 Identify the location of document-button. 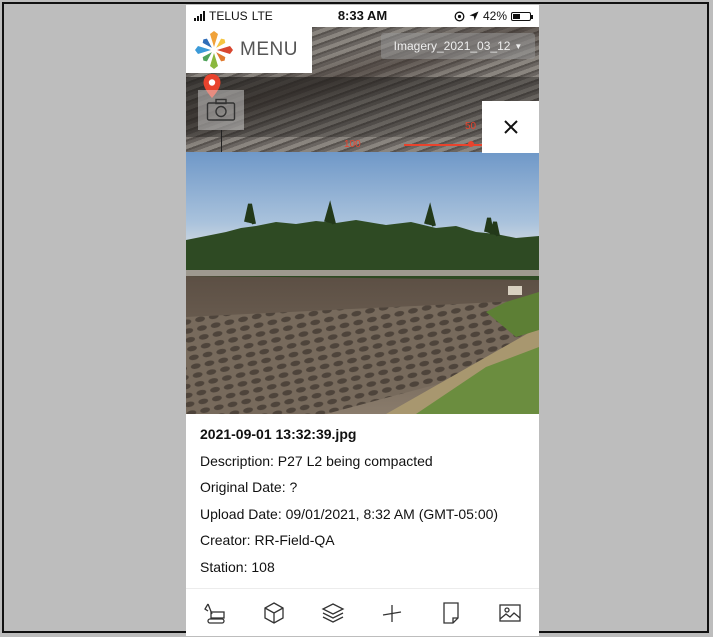
(451, 613).